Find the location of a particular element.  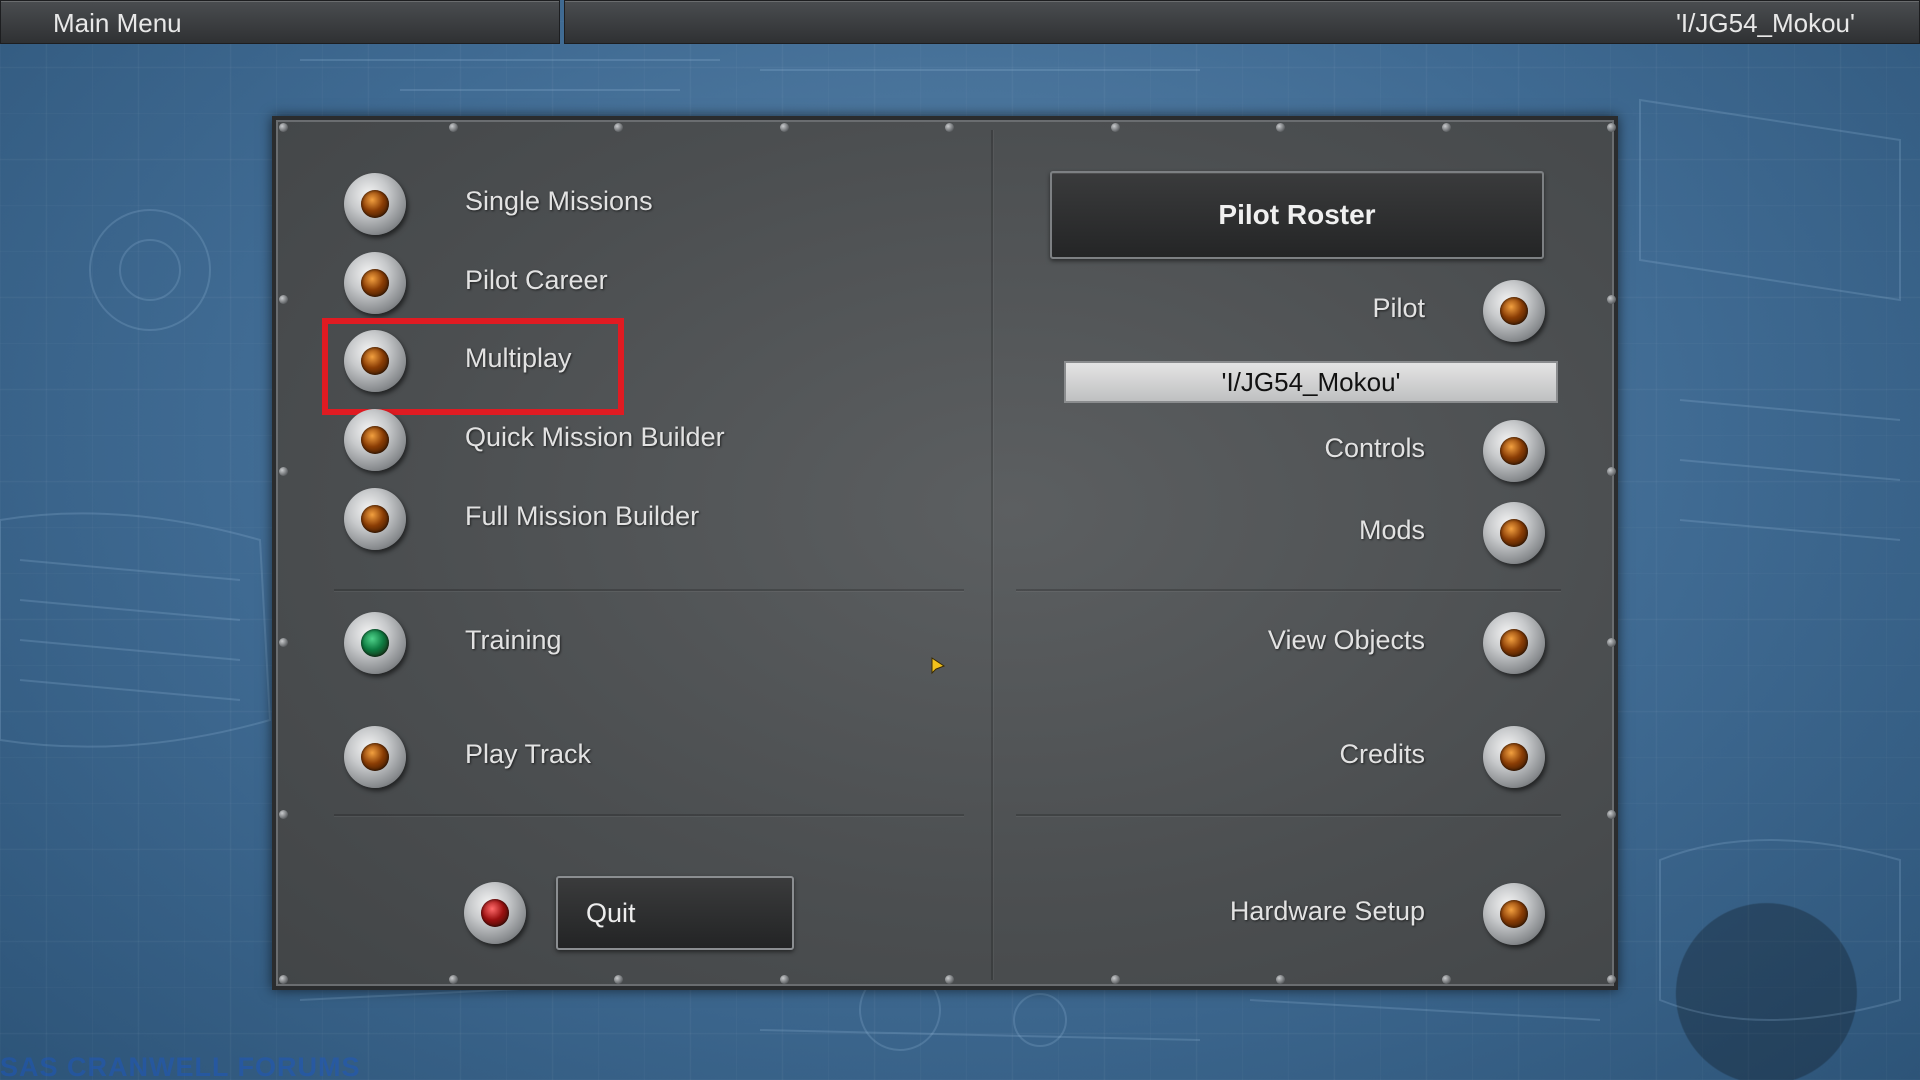

quick-mission-builder-knob-icon is located at coordinates (375, 440).